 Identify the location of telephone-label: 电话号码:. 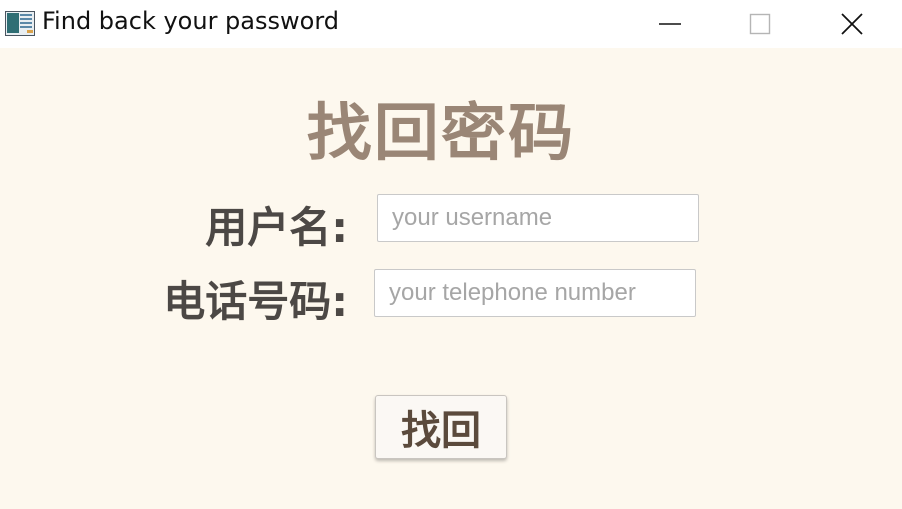
(255, 301).